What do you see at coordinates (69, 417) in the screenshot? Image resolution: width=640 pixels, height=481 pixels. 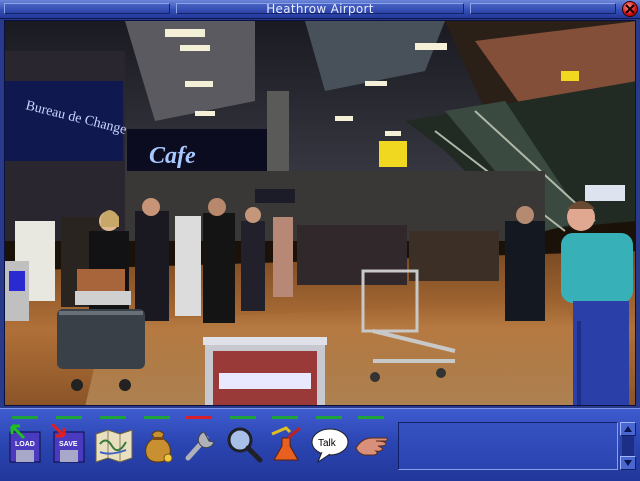 I see `save-indicator` at bounding box center [69, 417].